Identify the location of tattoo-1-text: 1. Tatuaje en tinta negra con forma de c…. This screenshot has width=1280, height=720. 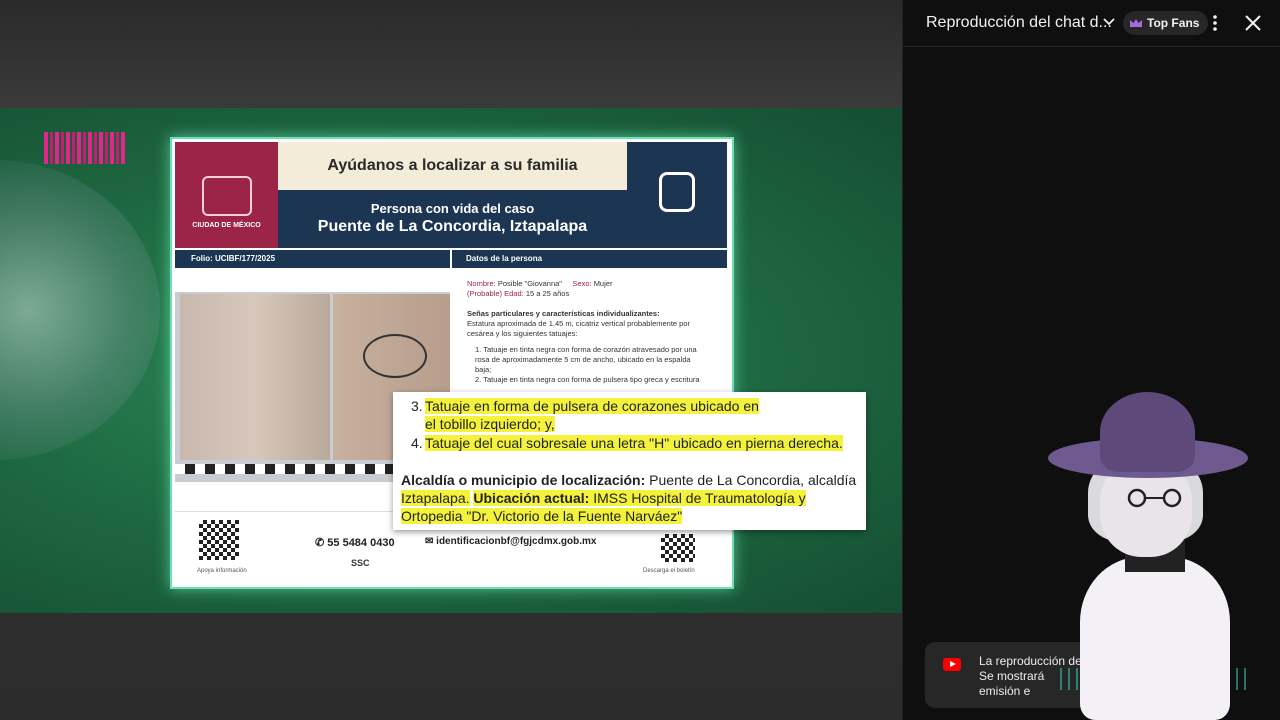
(586, 359).